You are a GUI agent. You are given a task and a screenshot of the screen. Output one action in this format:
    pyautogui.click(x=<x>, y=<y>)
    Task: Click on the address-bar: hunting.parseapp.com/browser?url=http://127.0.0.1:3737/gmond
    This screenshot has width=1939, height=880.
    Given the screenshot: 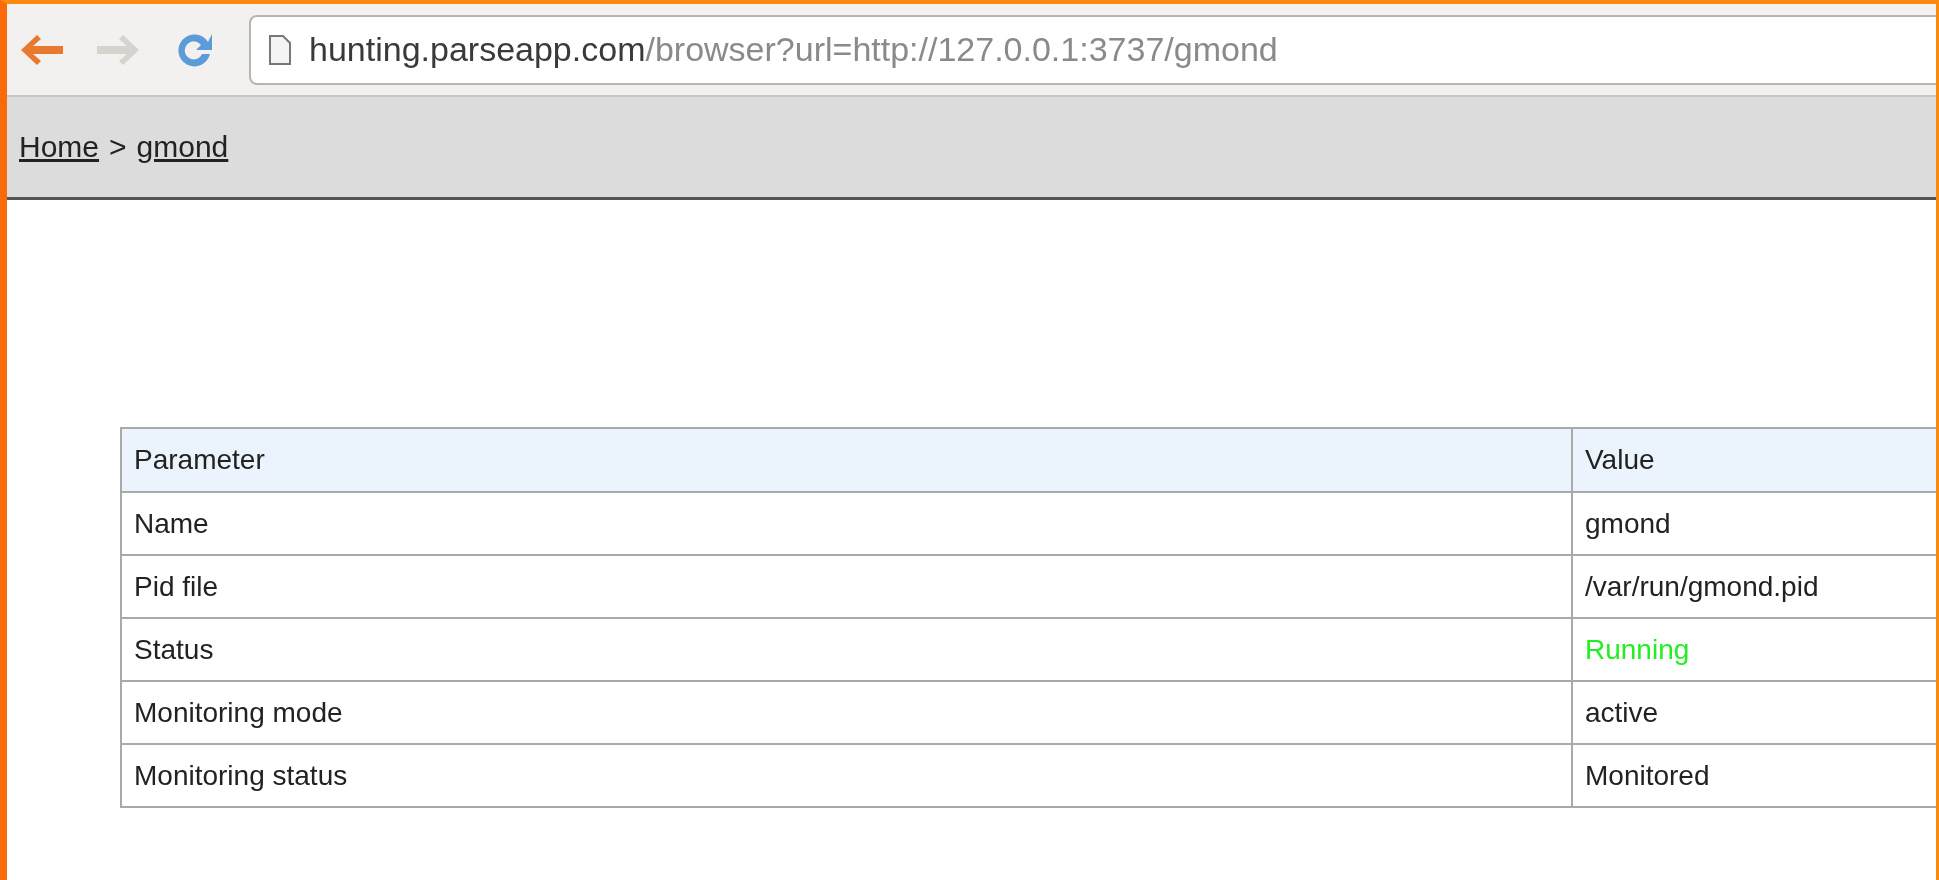 What is the action you would take?
    pyautogui.click(x=1092, y=49)
    